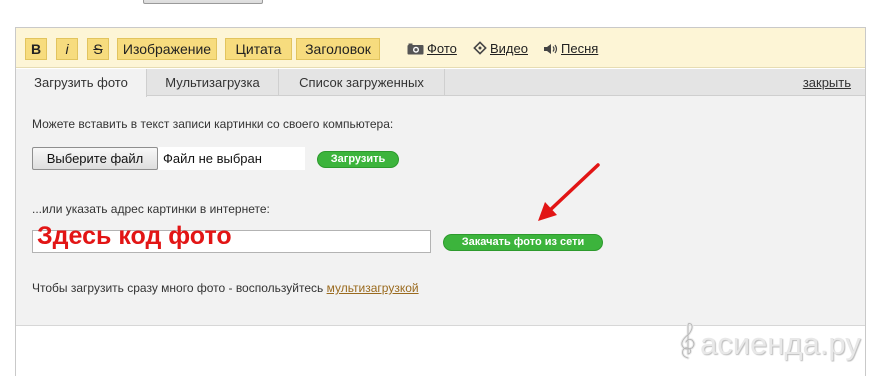 This screenshot has width=880, height=376. I want to click on top-cut-button, so click(203, 2).